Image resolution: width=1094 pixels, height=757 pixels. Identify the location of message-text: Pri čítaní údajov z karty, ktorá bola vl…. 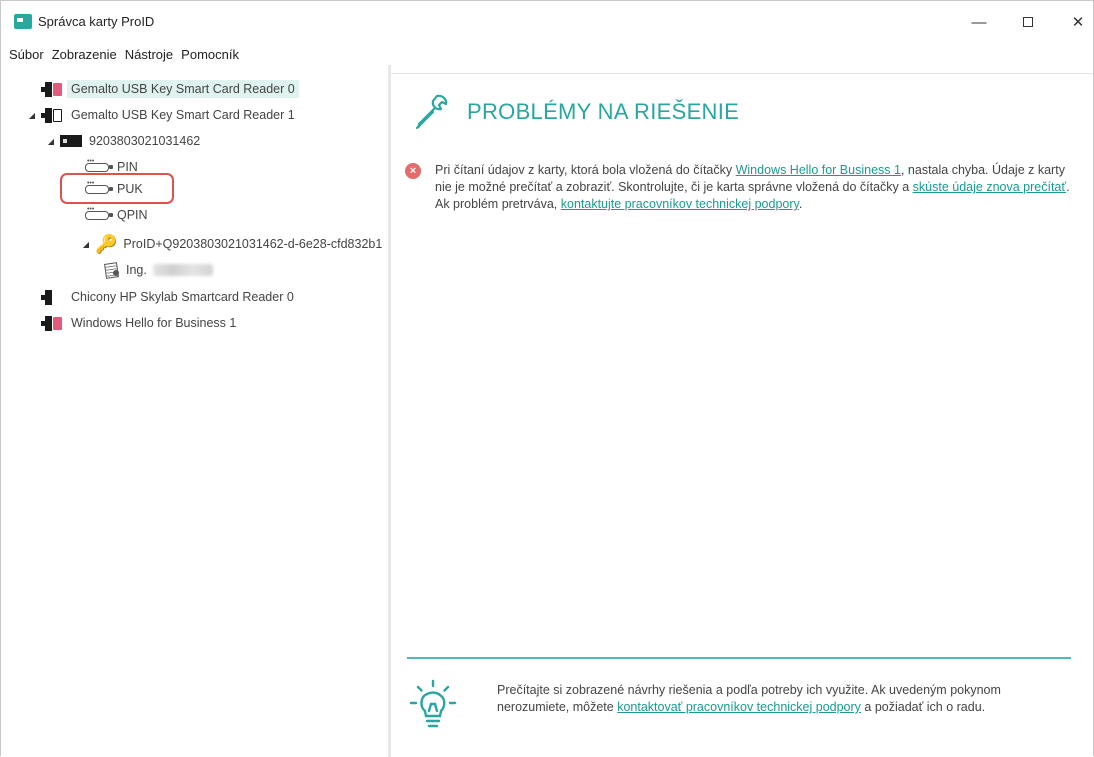
(585, 170).